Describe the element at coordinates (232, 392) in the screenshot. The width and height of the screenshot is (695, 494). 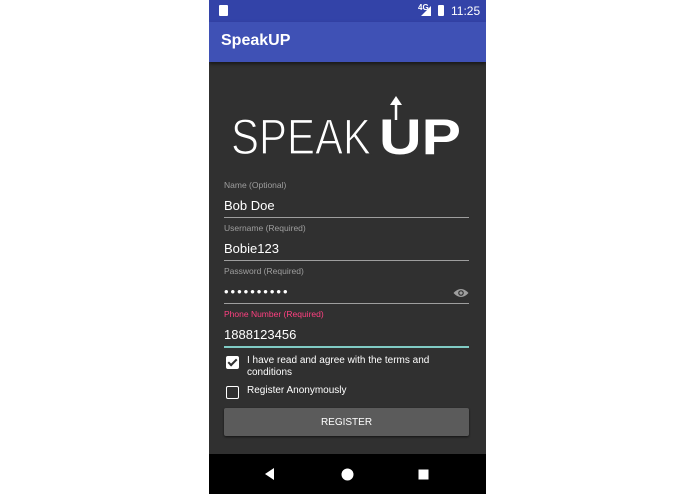
I see `anonymous-checkbox` at that location.